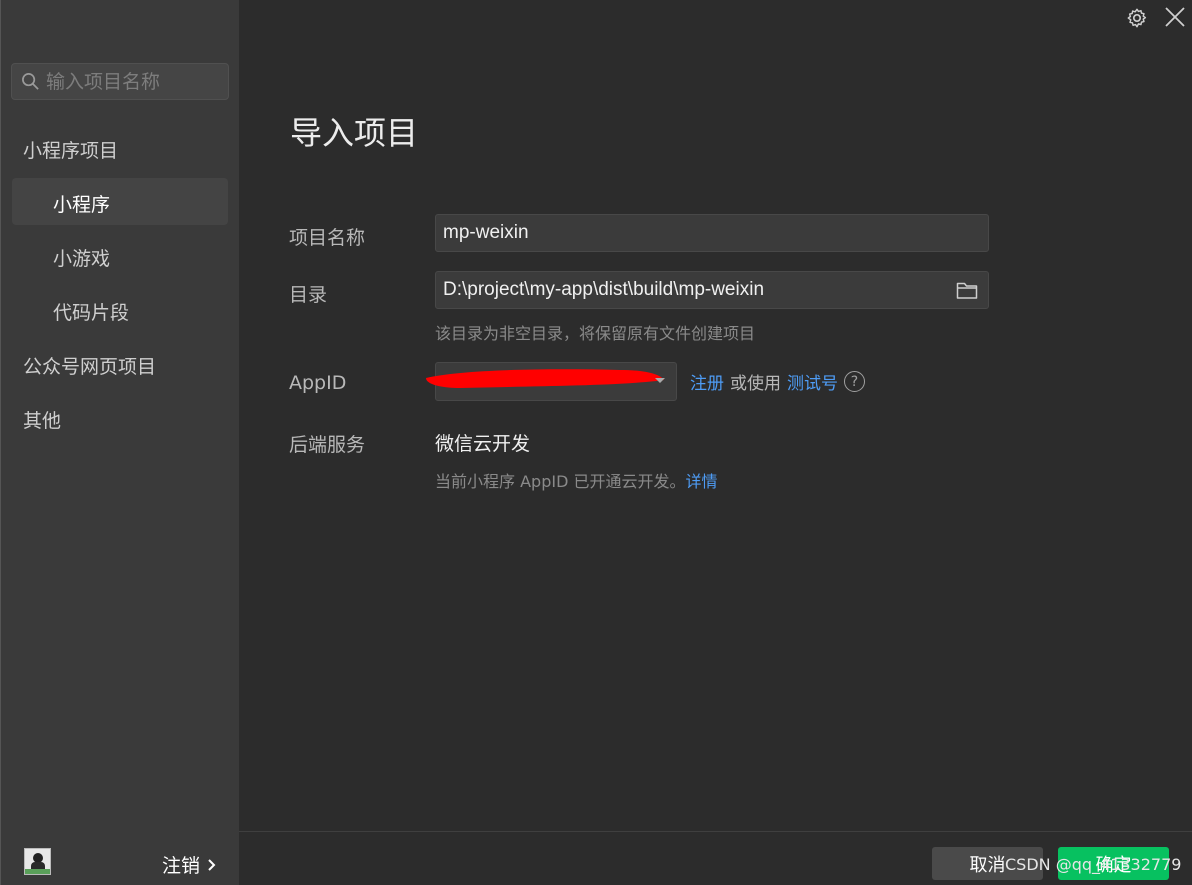  What do you see at coordinates (81, 257) in the screenshot?
I see `sidebar-item-minigame: 小游戏` at bounding box center [81, 257].